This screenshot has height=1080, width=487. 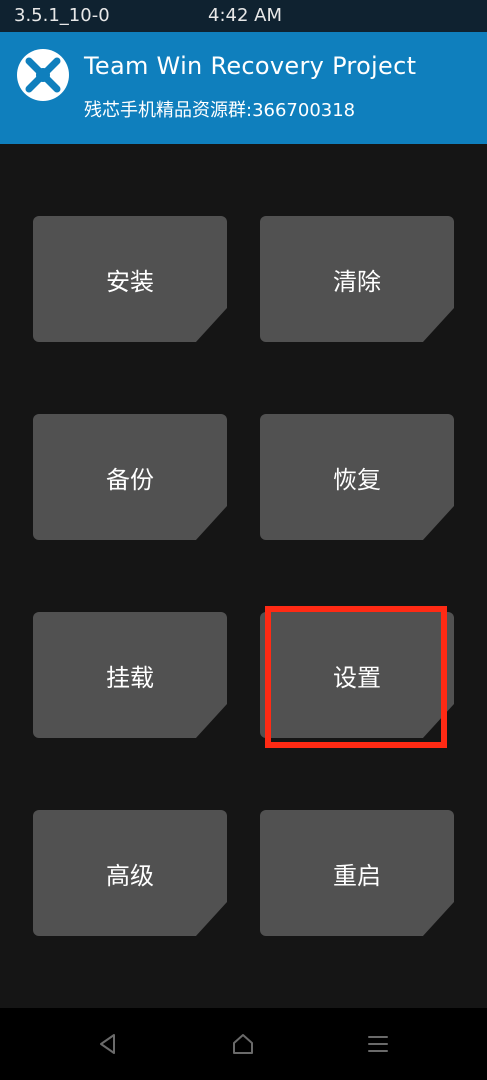 I want to click on menu-lines-icon, so click(x=378, y=1044).